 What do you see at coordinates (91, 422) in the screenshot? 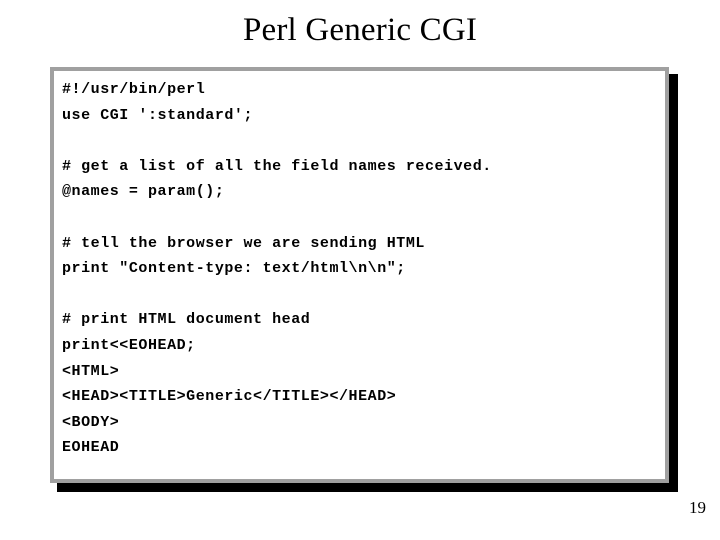
I see `code-line: <BODY>` at bounding box center [91, 422].